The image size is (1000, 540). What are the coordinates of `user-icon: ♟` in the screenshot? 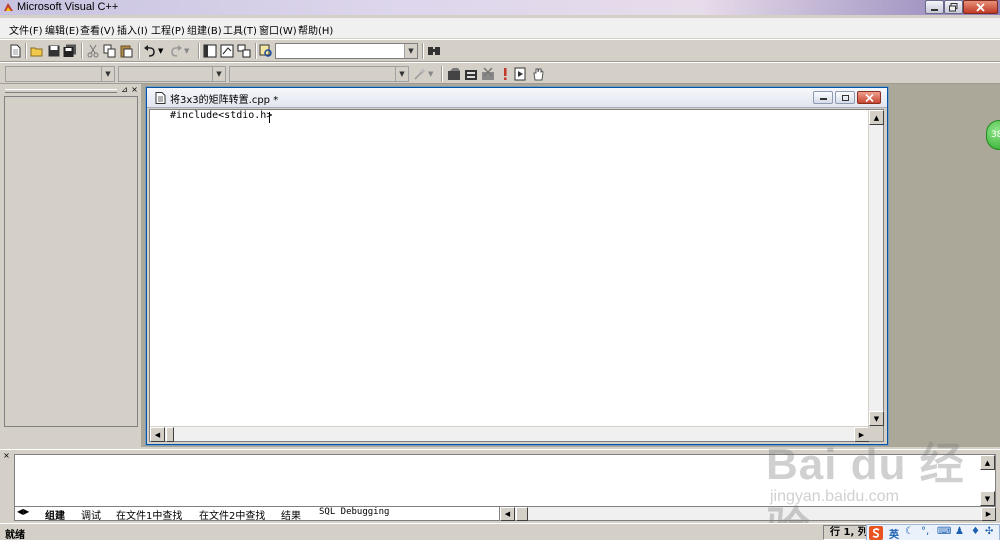 It's located at (959, 531).